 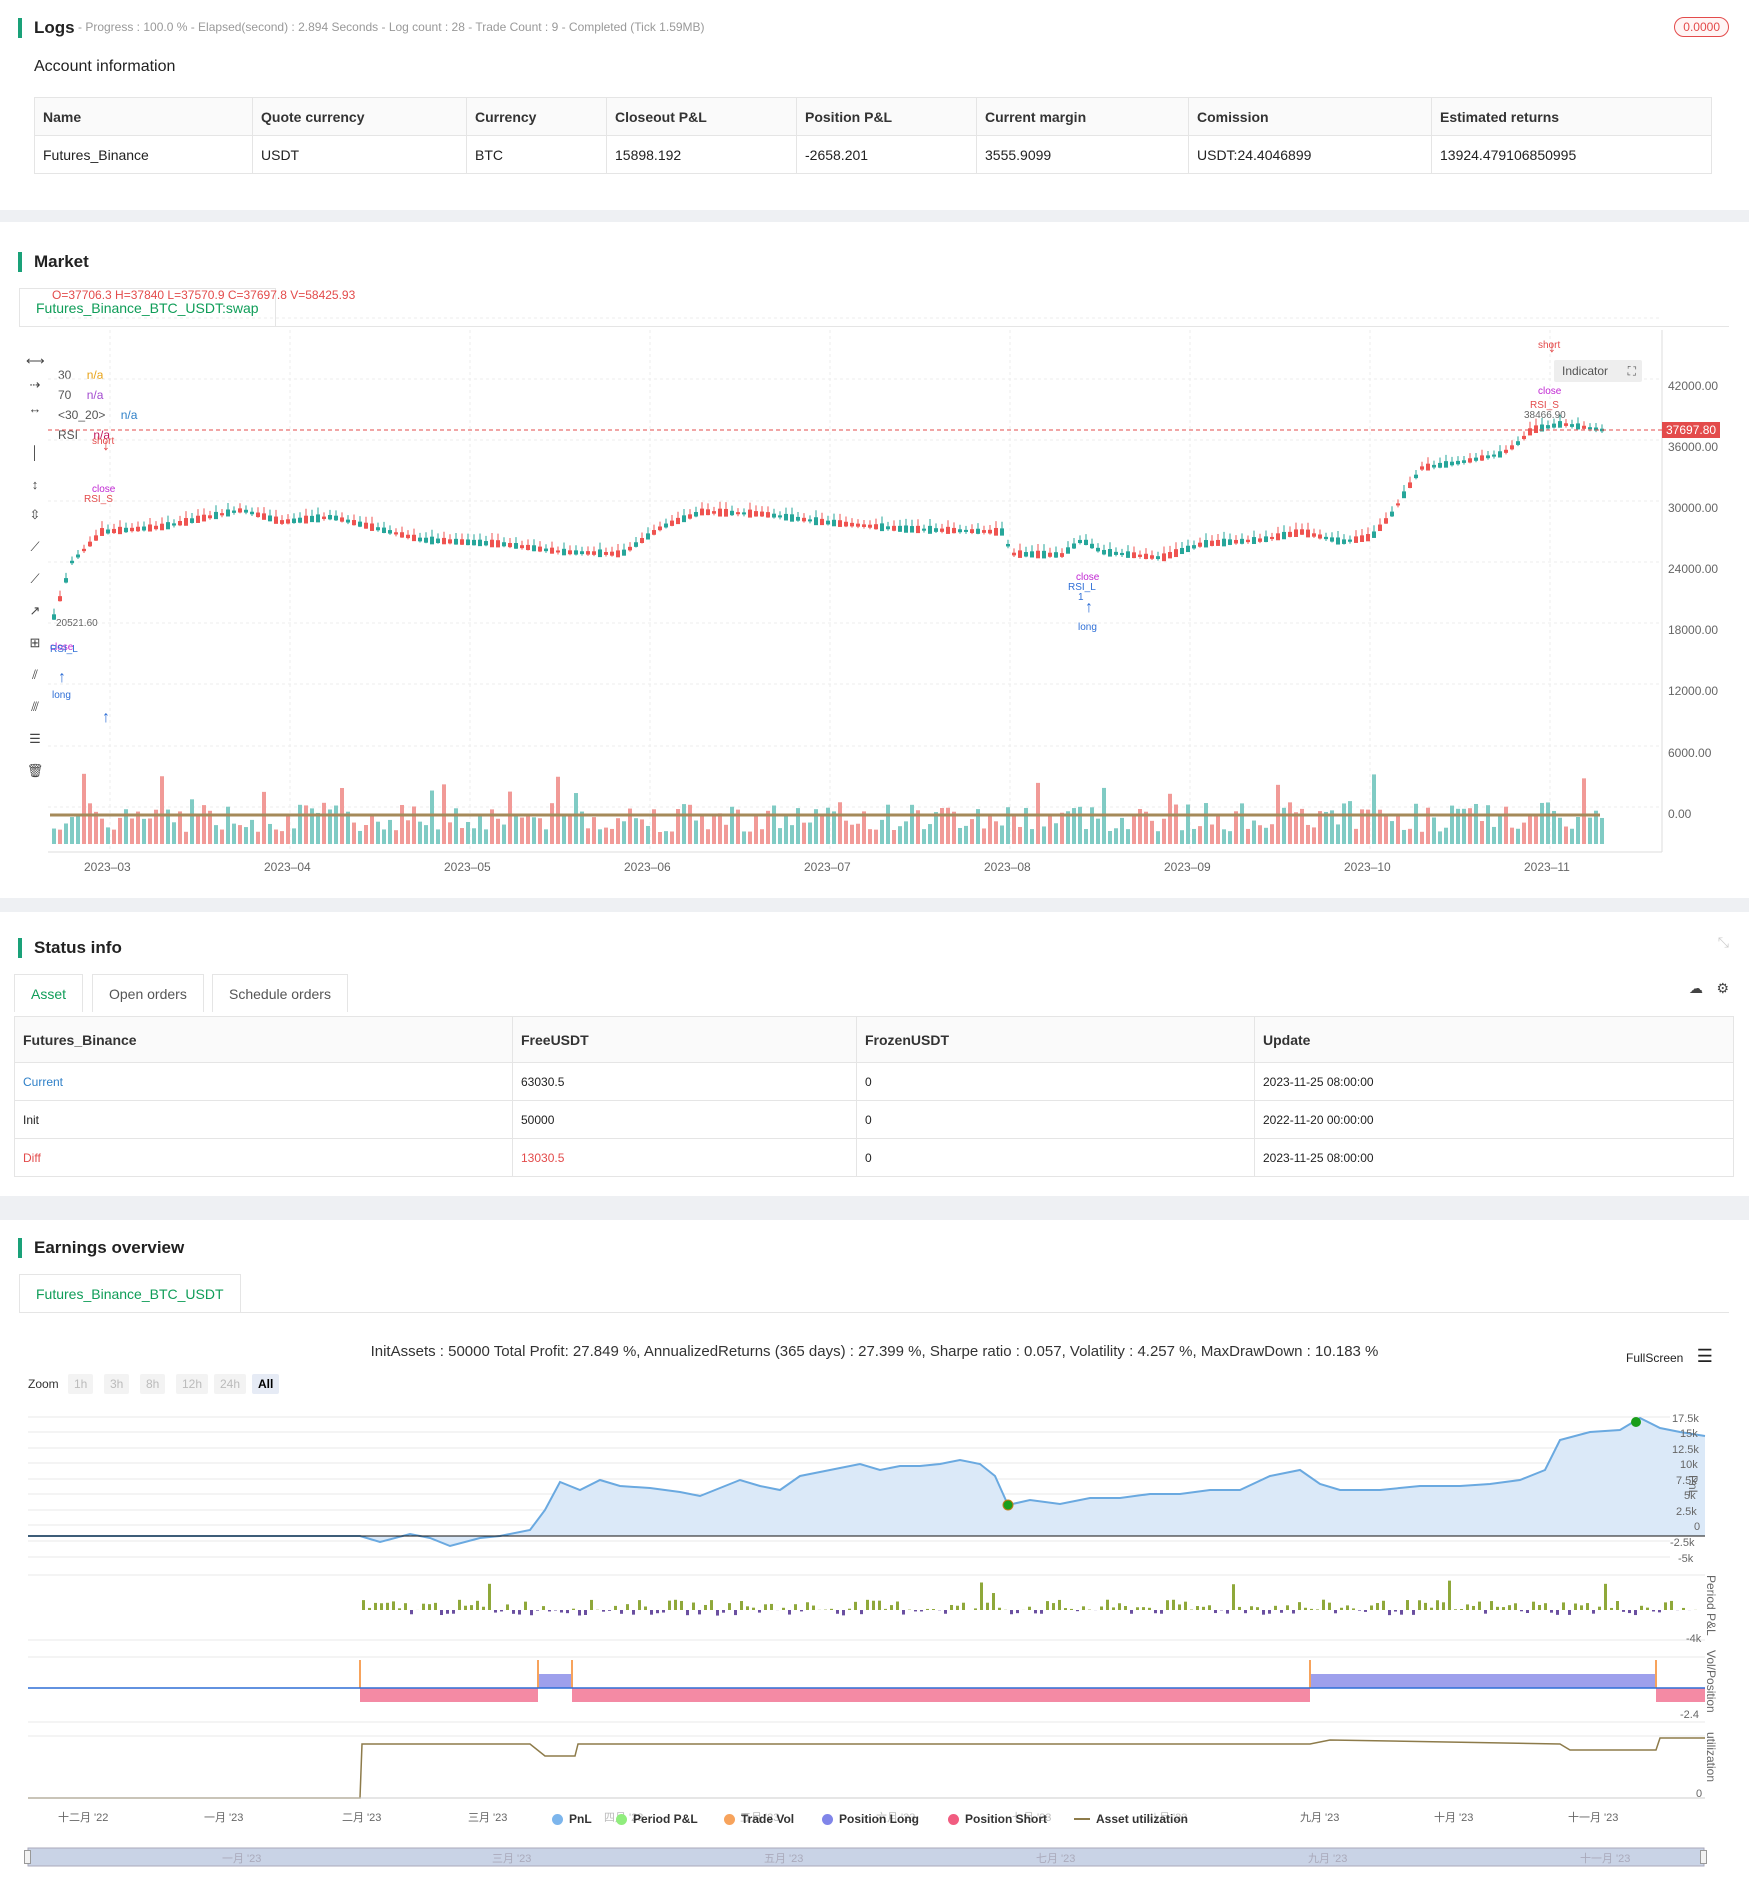 What do you see at coordinates (103, 441) in the screenshot?
I see `short-label: short` at bounding box center [103, 441].